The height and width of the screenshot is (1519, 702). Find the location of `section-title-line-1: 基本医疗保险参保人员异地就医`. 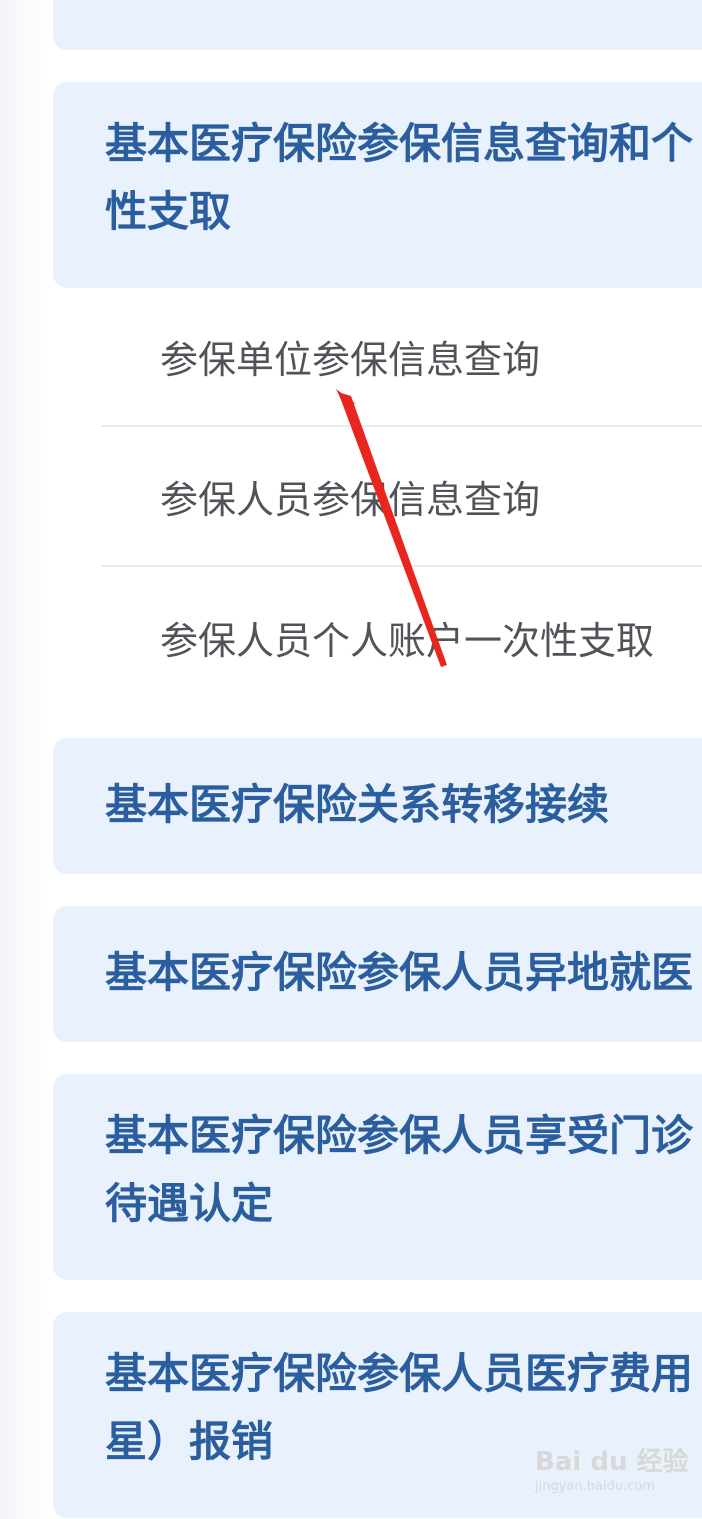

section-title-line-1: 基本医疗保险参保人员异地就医 is located at coordinates (399, 972).